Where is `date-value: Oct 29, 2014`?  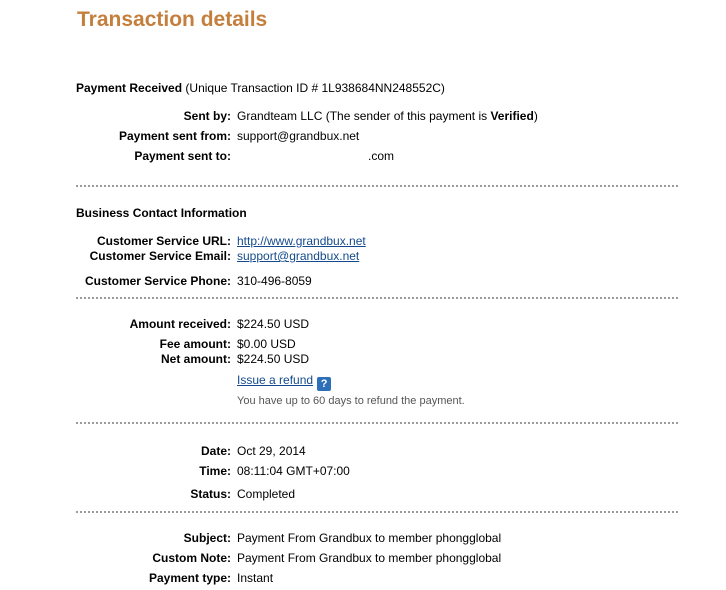
date-value: Oct 29, 2014 is located at coordinates (271, 451).